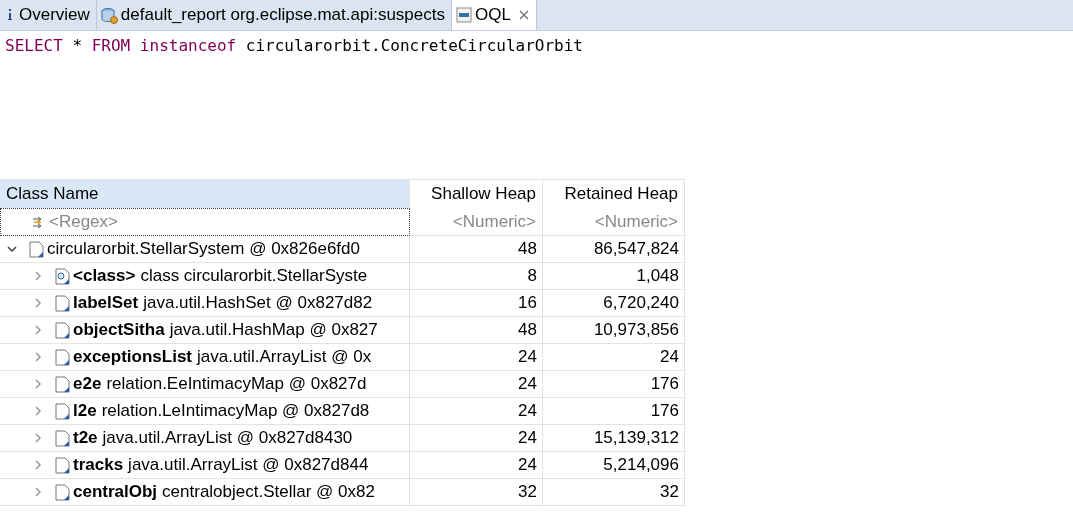 This screenshot has height=516, width=1073. I want to click on table-cell: t2e java.util.ArrayList @ 0x827d8430, so click(213, 438).